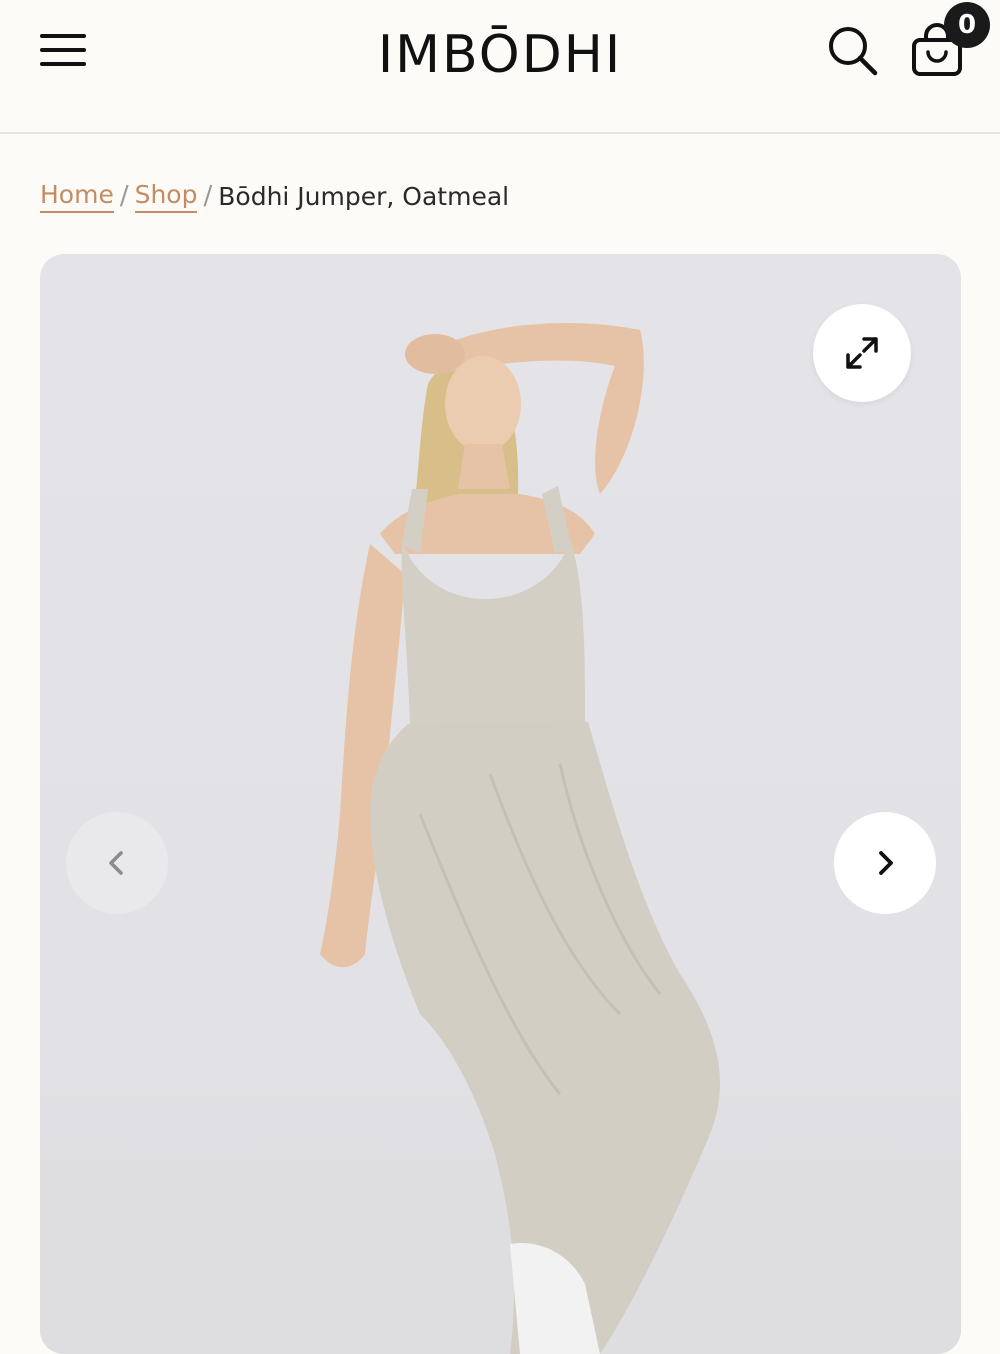 The width and height of the screenshot is (1000, 1354). I want to click on breadcrumb-home-link: Home, so click(77, 196).